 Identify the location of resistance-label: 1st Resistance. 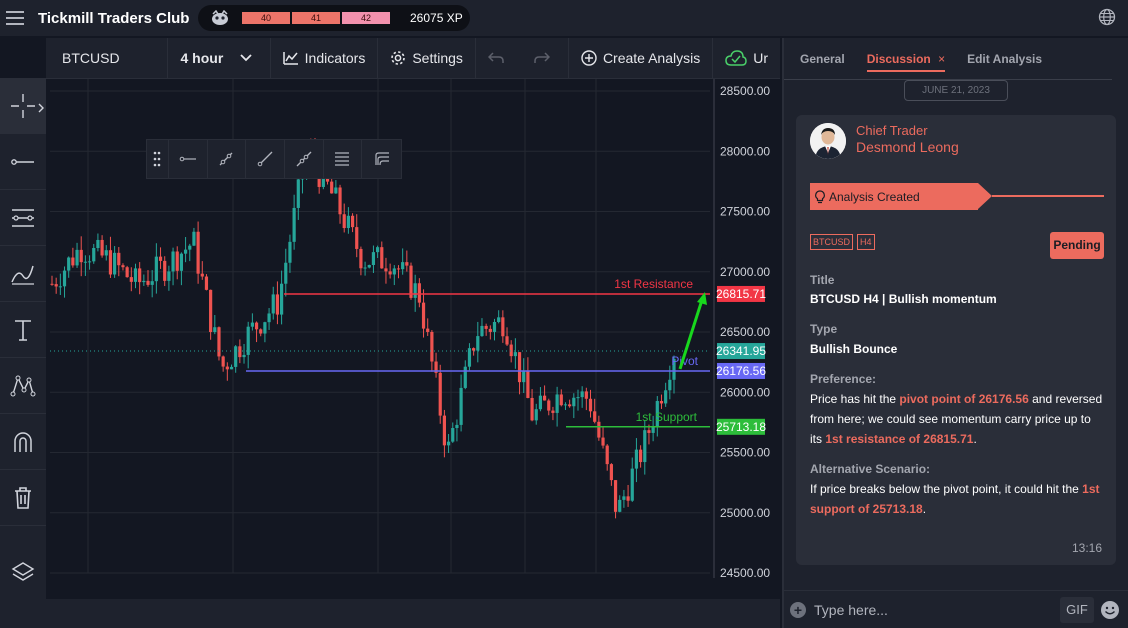
(653, 284).